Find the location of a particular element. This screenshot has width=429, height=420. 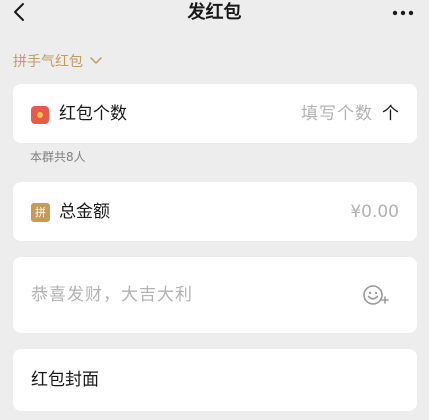

packet-type-label: 拼手气红包 is located at coordinates (48, 62).